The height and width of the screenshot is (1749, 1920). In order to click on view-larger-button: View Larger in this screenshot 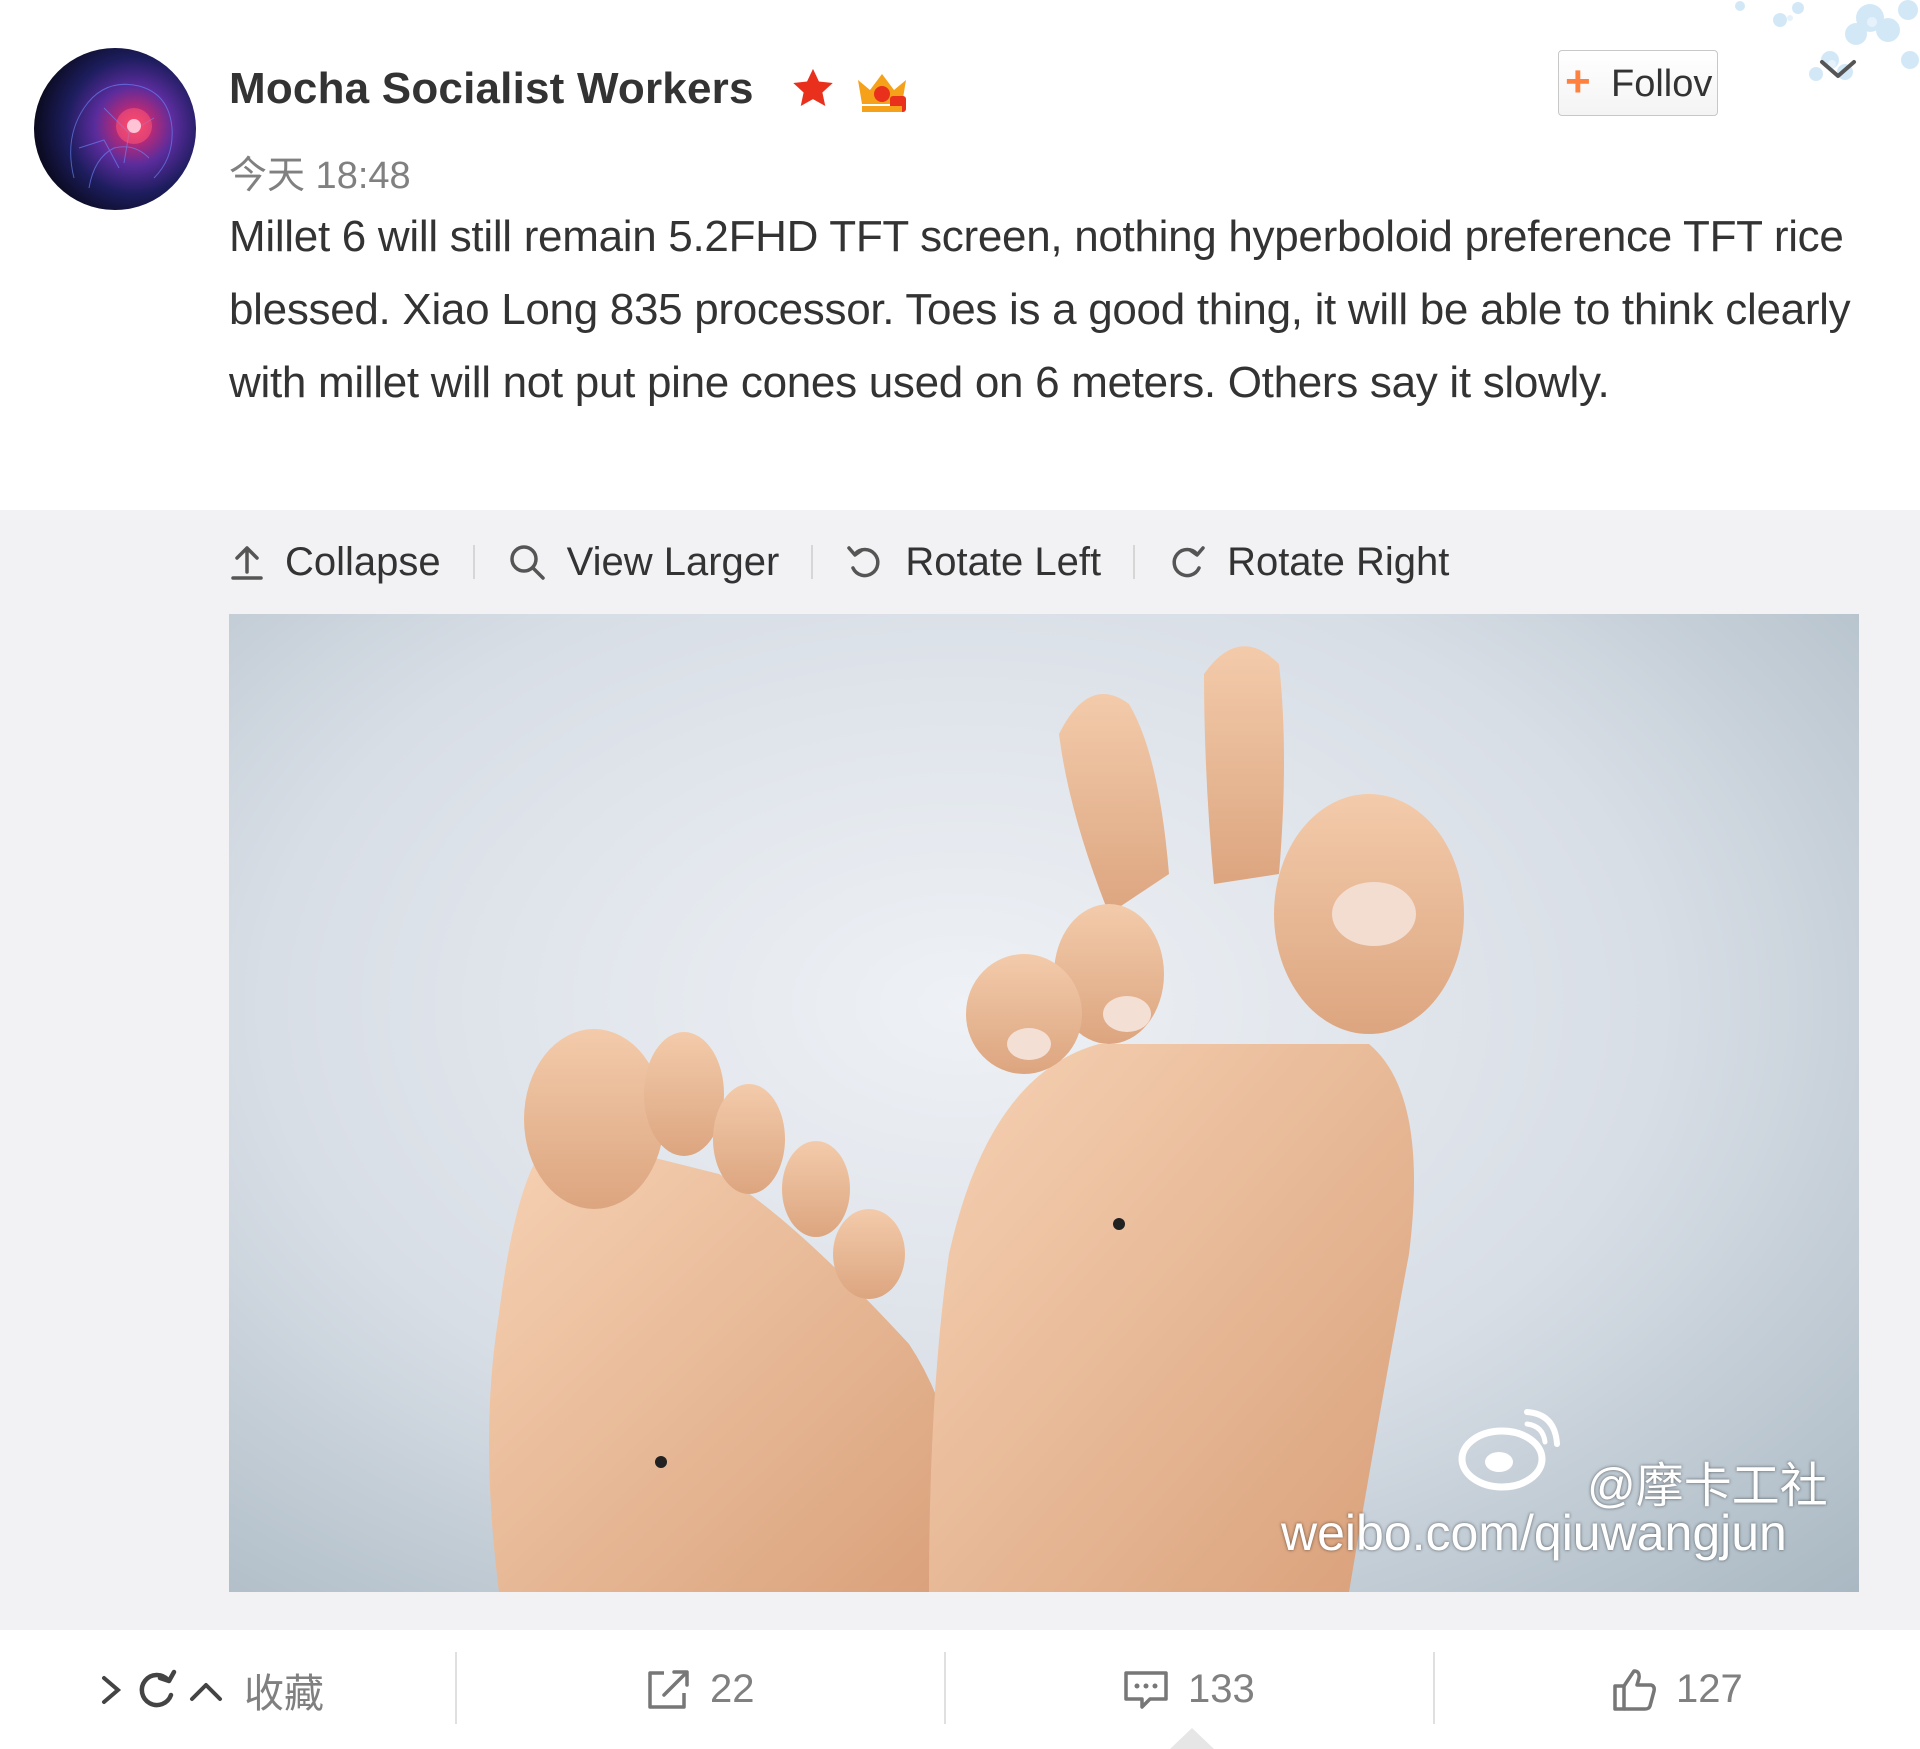, I will do `click(643, 562)`.